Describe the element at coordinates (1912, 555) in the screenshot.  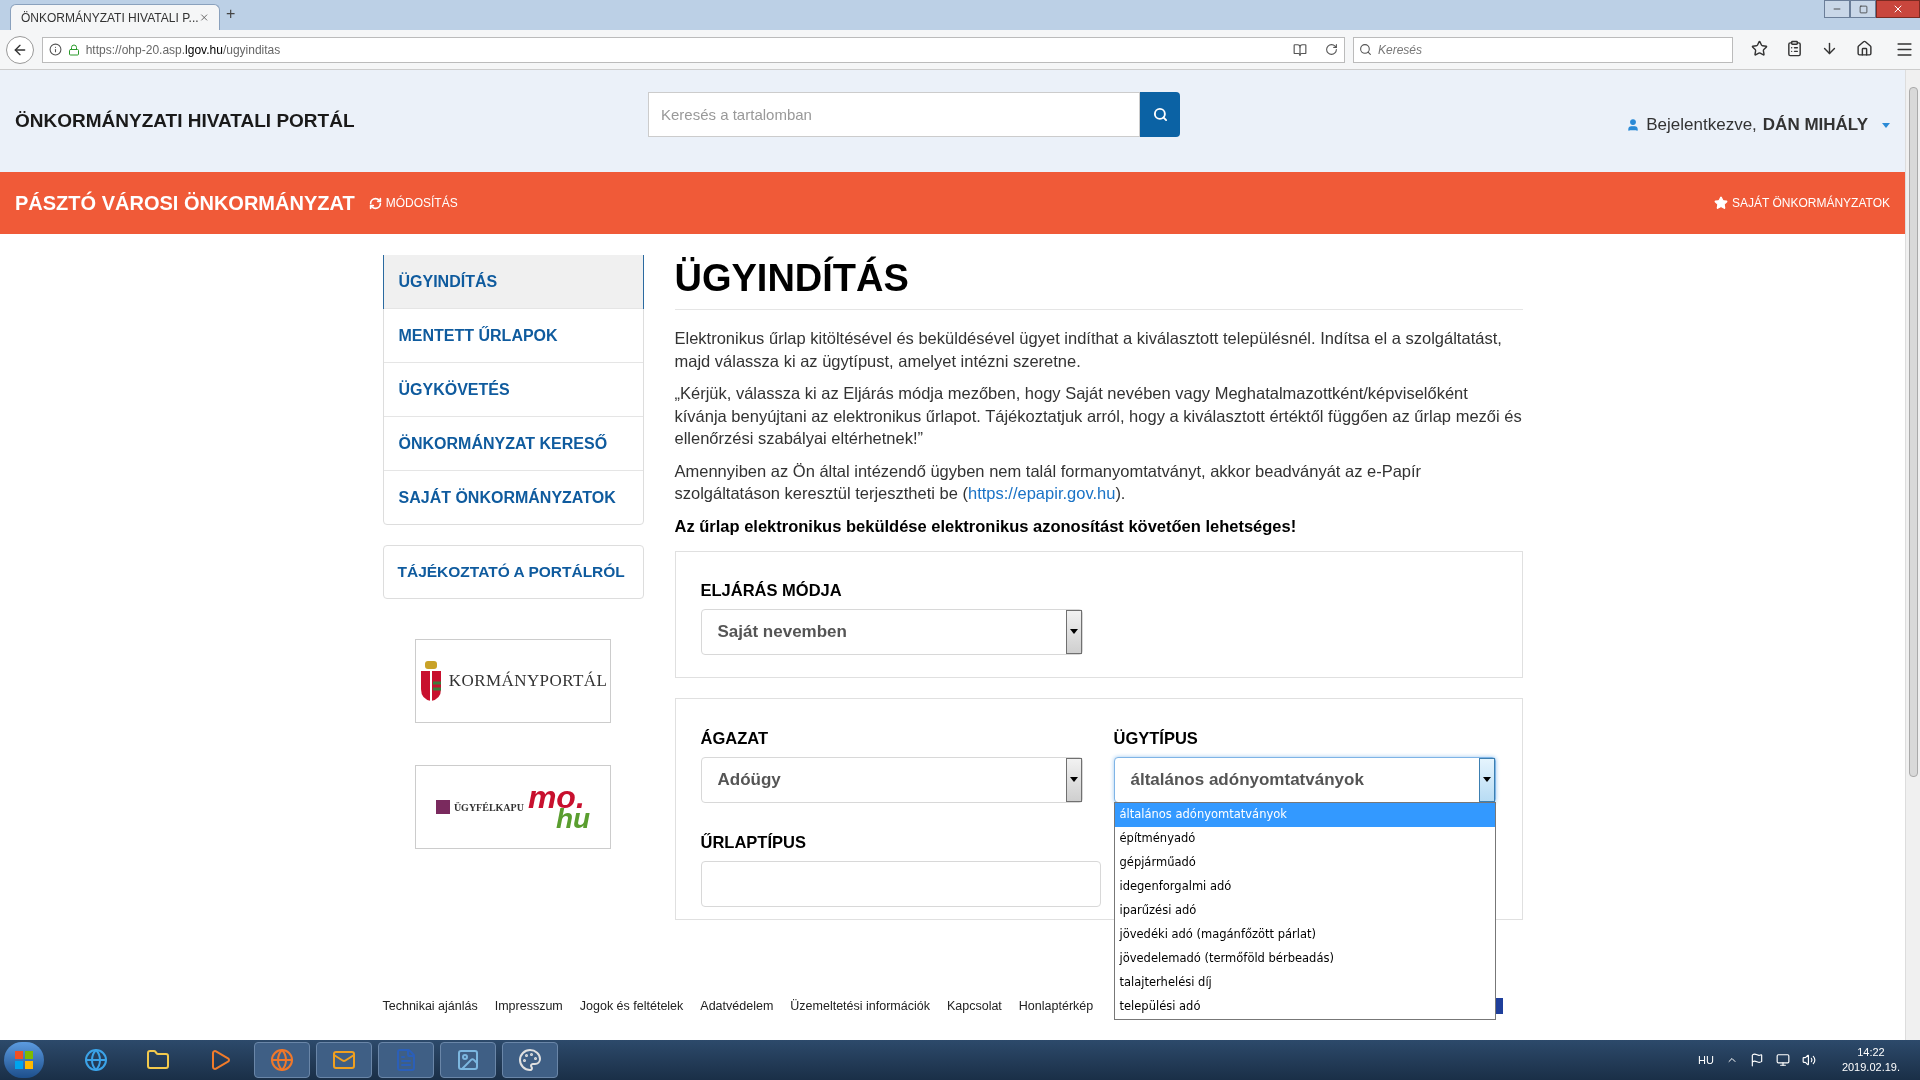
I see `scrollbar` at that location.